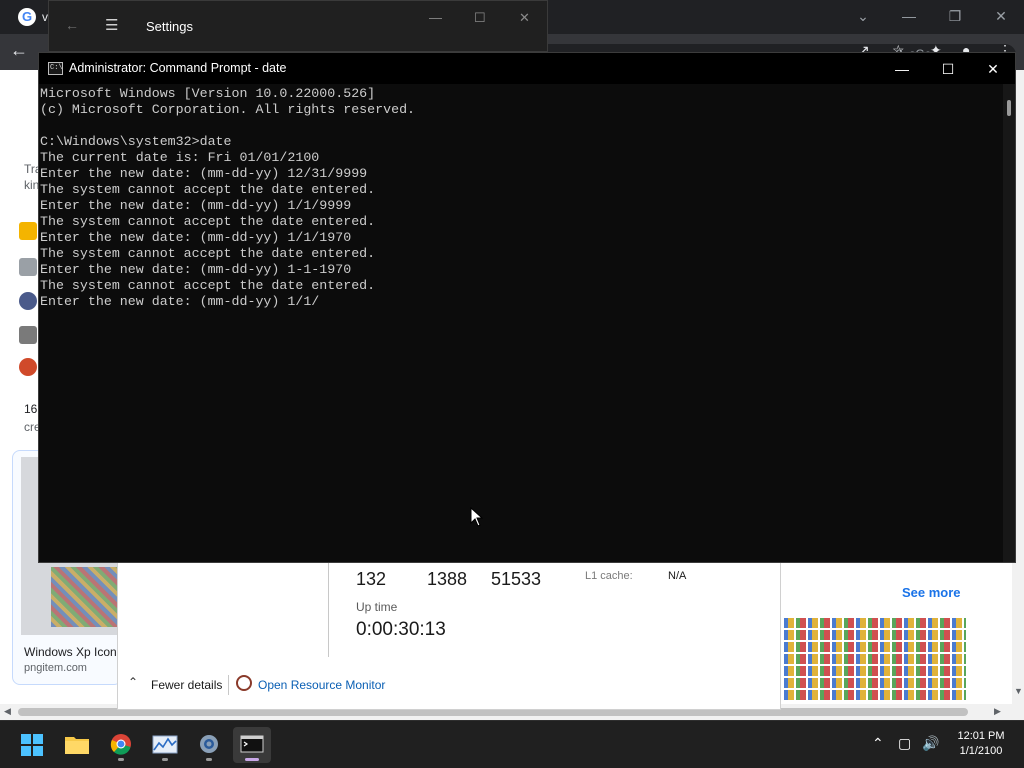 This screenshot has width=1024, height=768. I want to click on task-manager-footer: ⌃ Fewer details Open Resource Monitor, so click(449, 686).